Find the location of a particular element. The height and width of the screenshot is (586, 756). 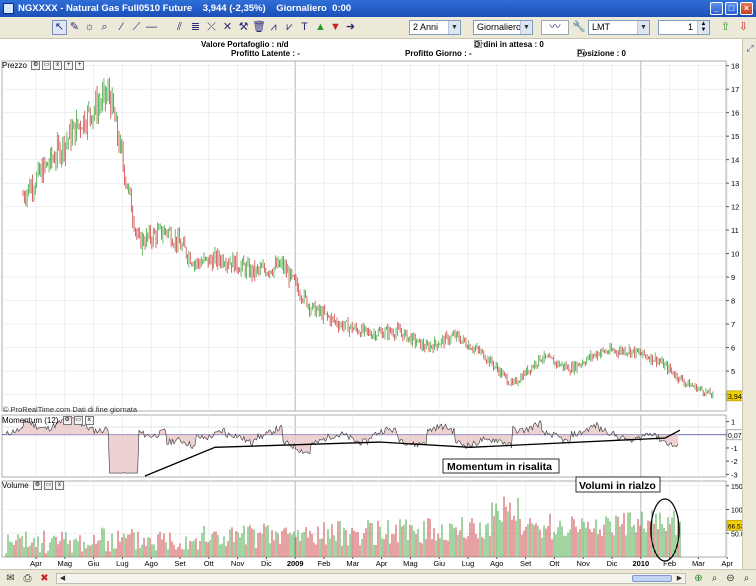

trash-icon: 🗑 is located at coordinates (258, 27).